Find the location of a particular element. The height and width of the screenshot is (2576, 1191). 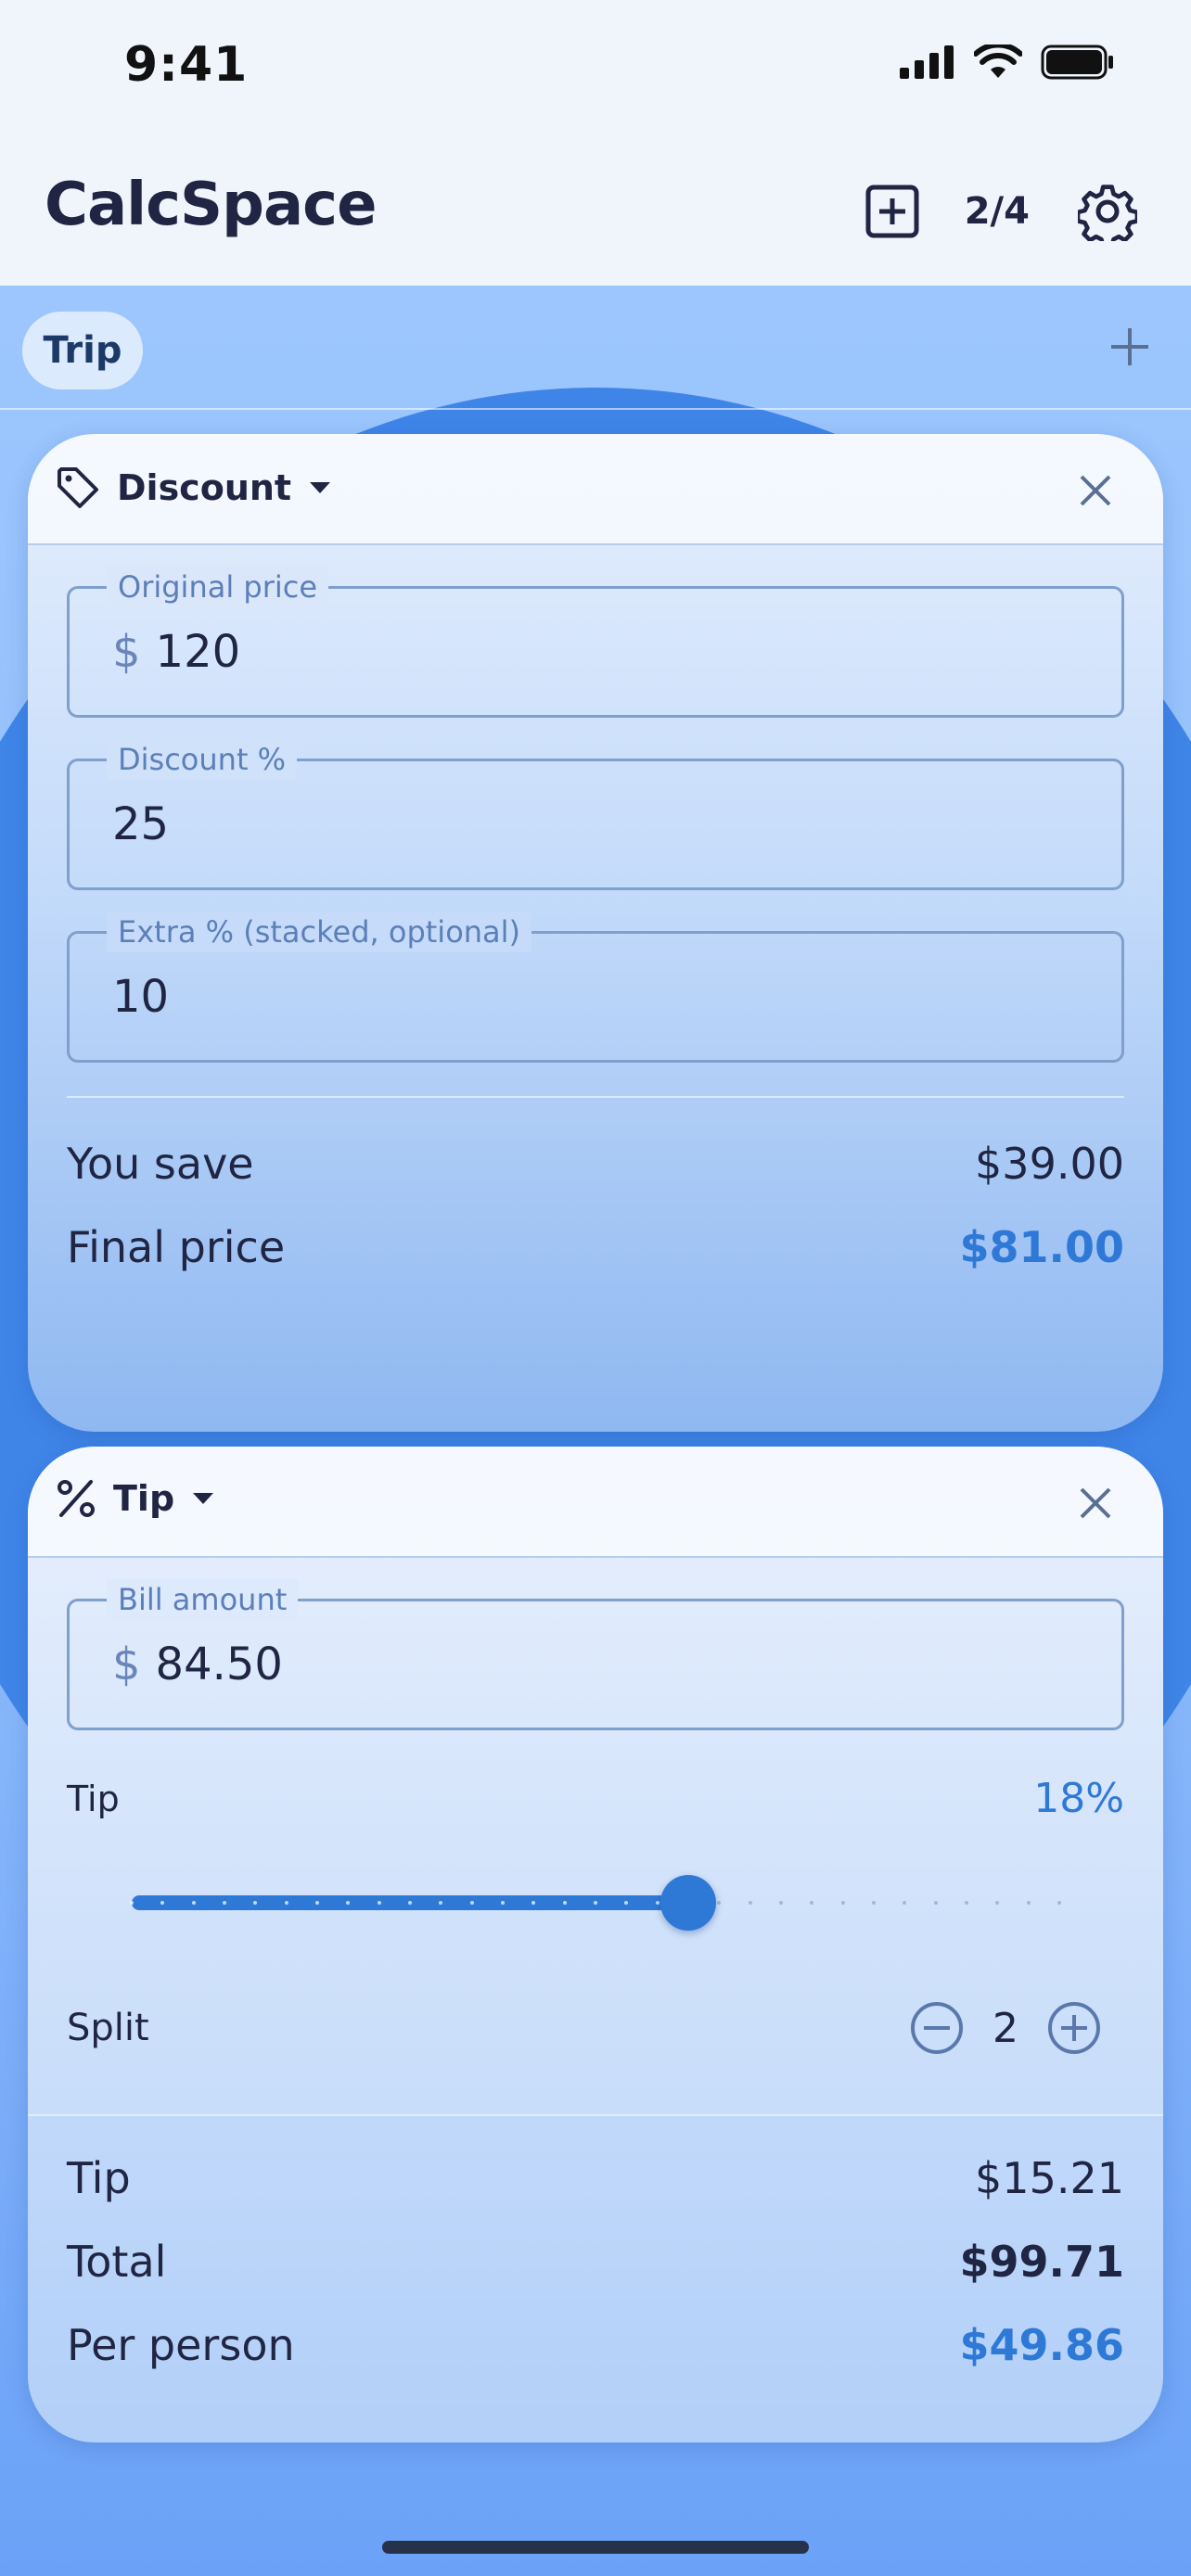

settings-button is located at coordinates (1107, 212).